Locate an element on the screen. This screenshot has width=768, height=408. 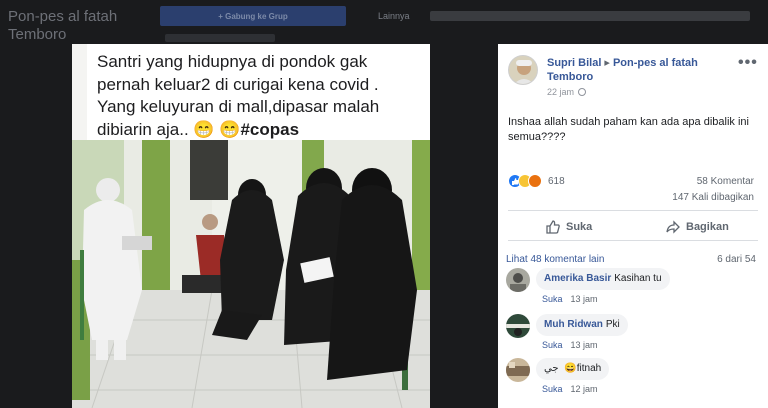
caption-line: Yang keluyuran di mall,dipasar malah is located at coordinates (238, 106).